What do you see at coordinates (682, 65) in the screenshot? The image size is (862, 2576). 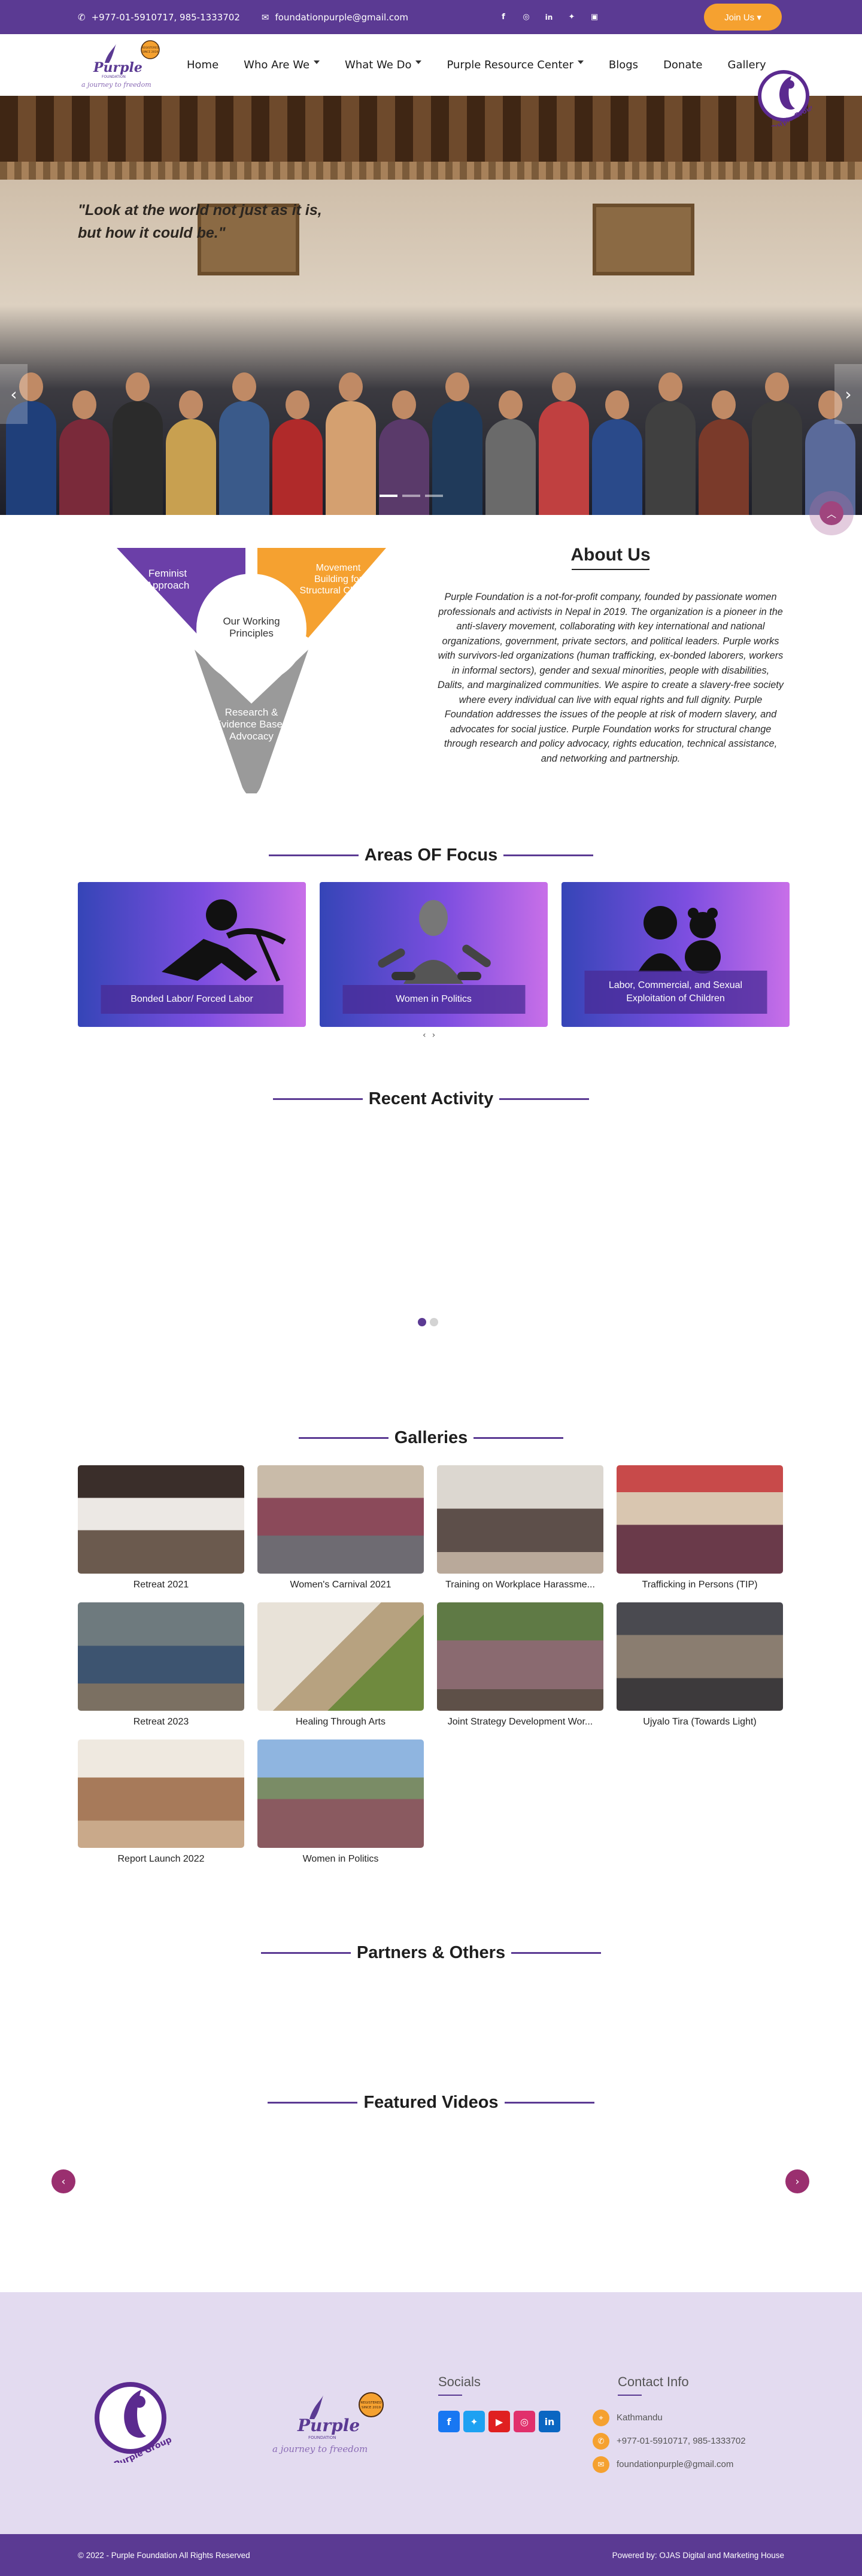 I see `nav-donate: Donate` at bounding box center [682, 65].